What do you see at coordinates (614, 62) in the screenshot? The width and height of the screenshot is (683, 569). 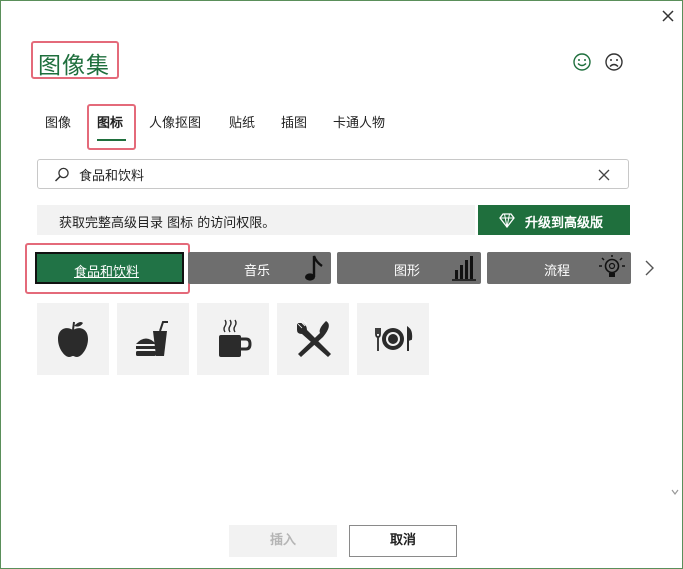 I see `frown-face-icon` at bounding box center [614, 62].